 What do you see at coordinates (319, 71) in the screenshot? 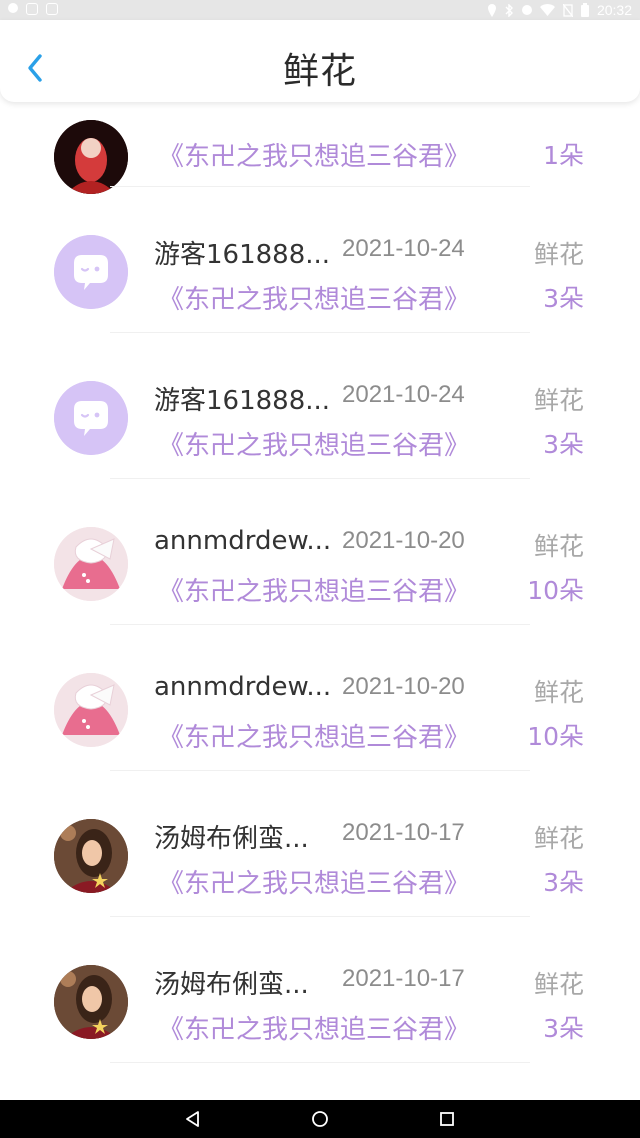
I see `page-title: 鲜花` at bounding box center [319, 71].